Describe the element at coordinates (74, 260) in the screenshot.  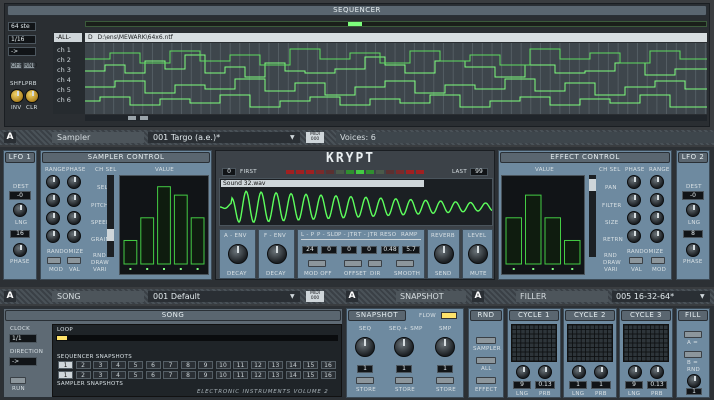
I see `randomize-val-button` at that location.